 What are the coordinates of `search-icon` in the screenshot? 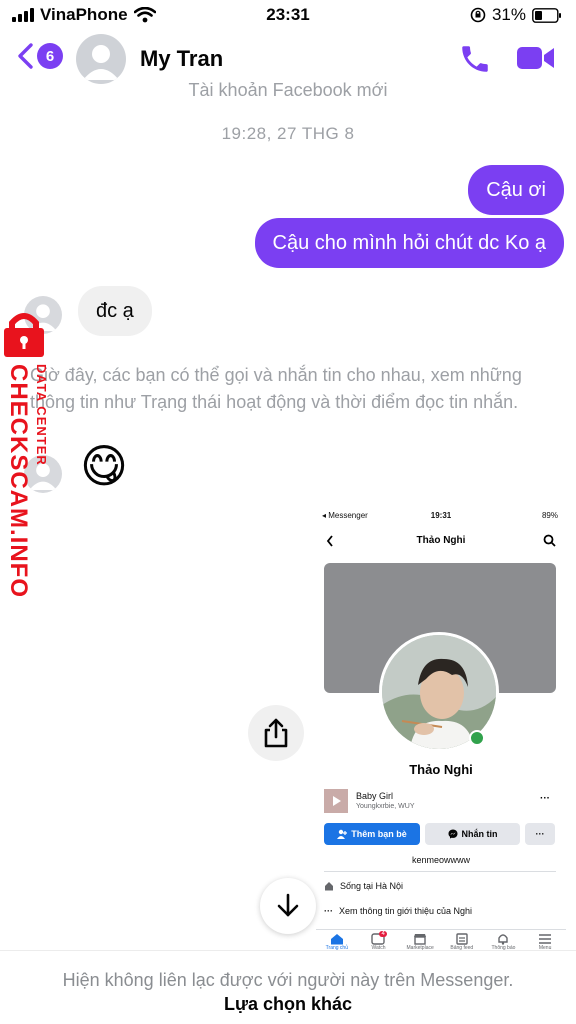 It's located at (549, 540).